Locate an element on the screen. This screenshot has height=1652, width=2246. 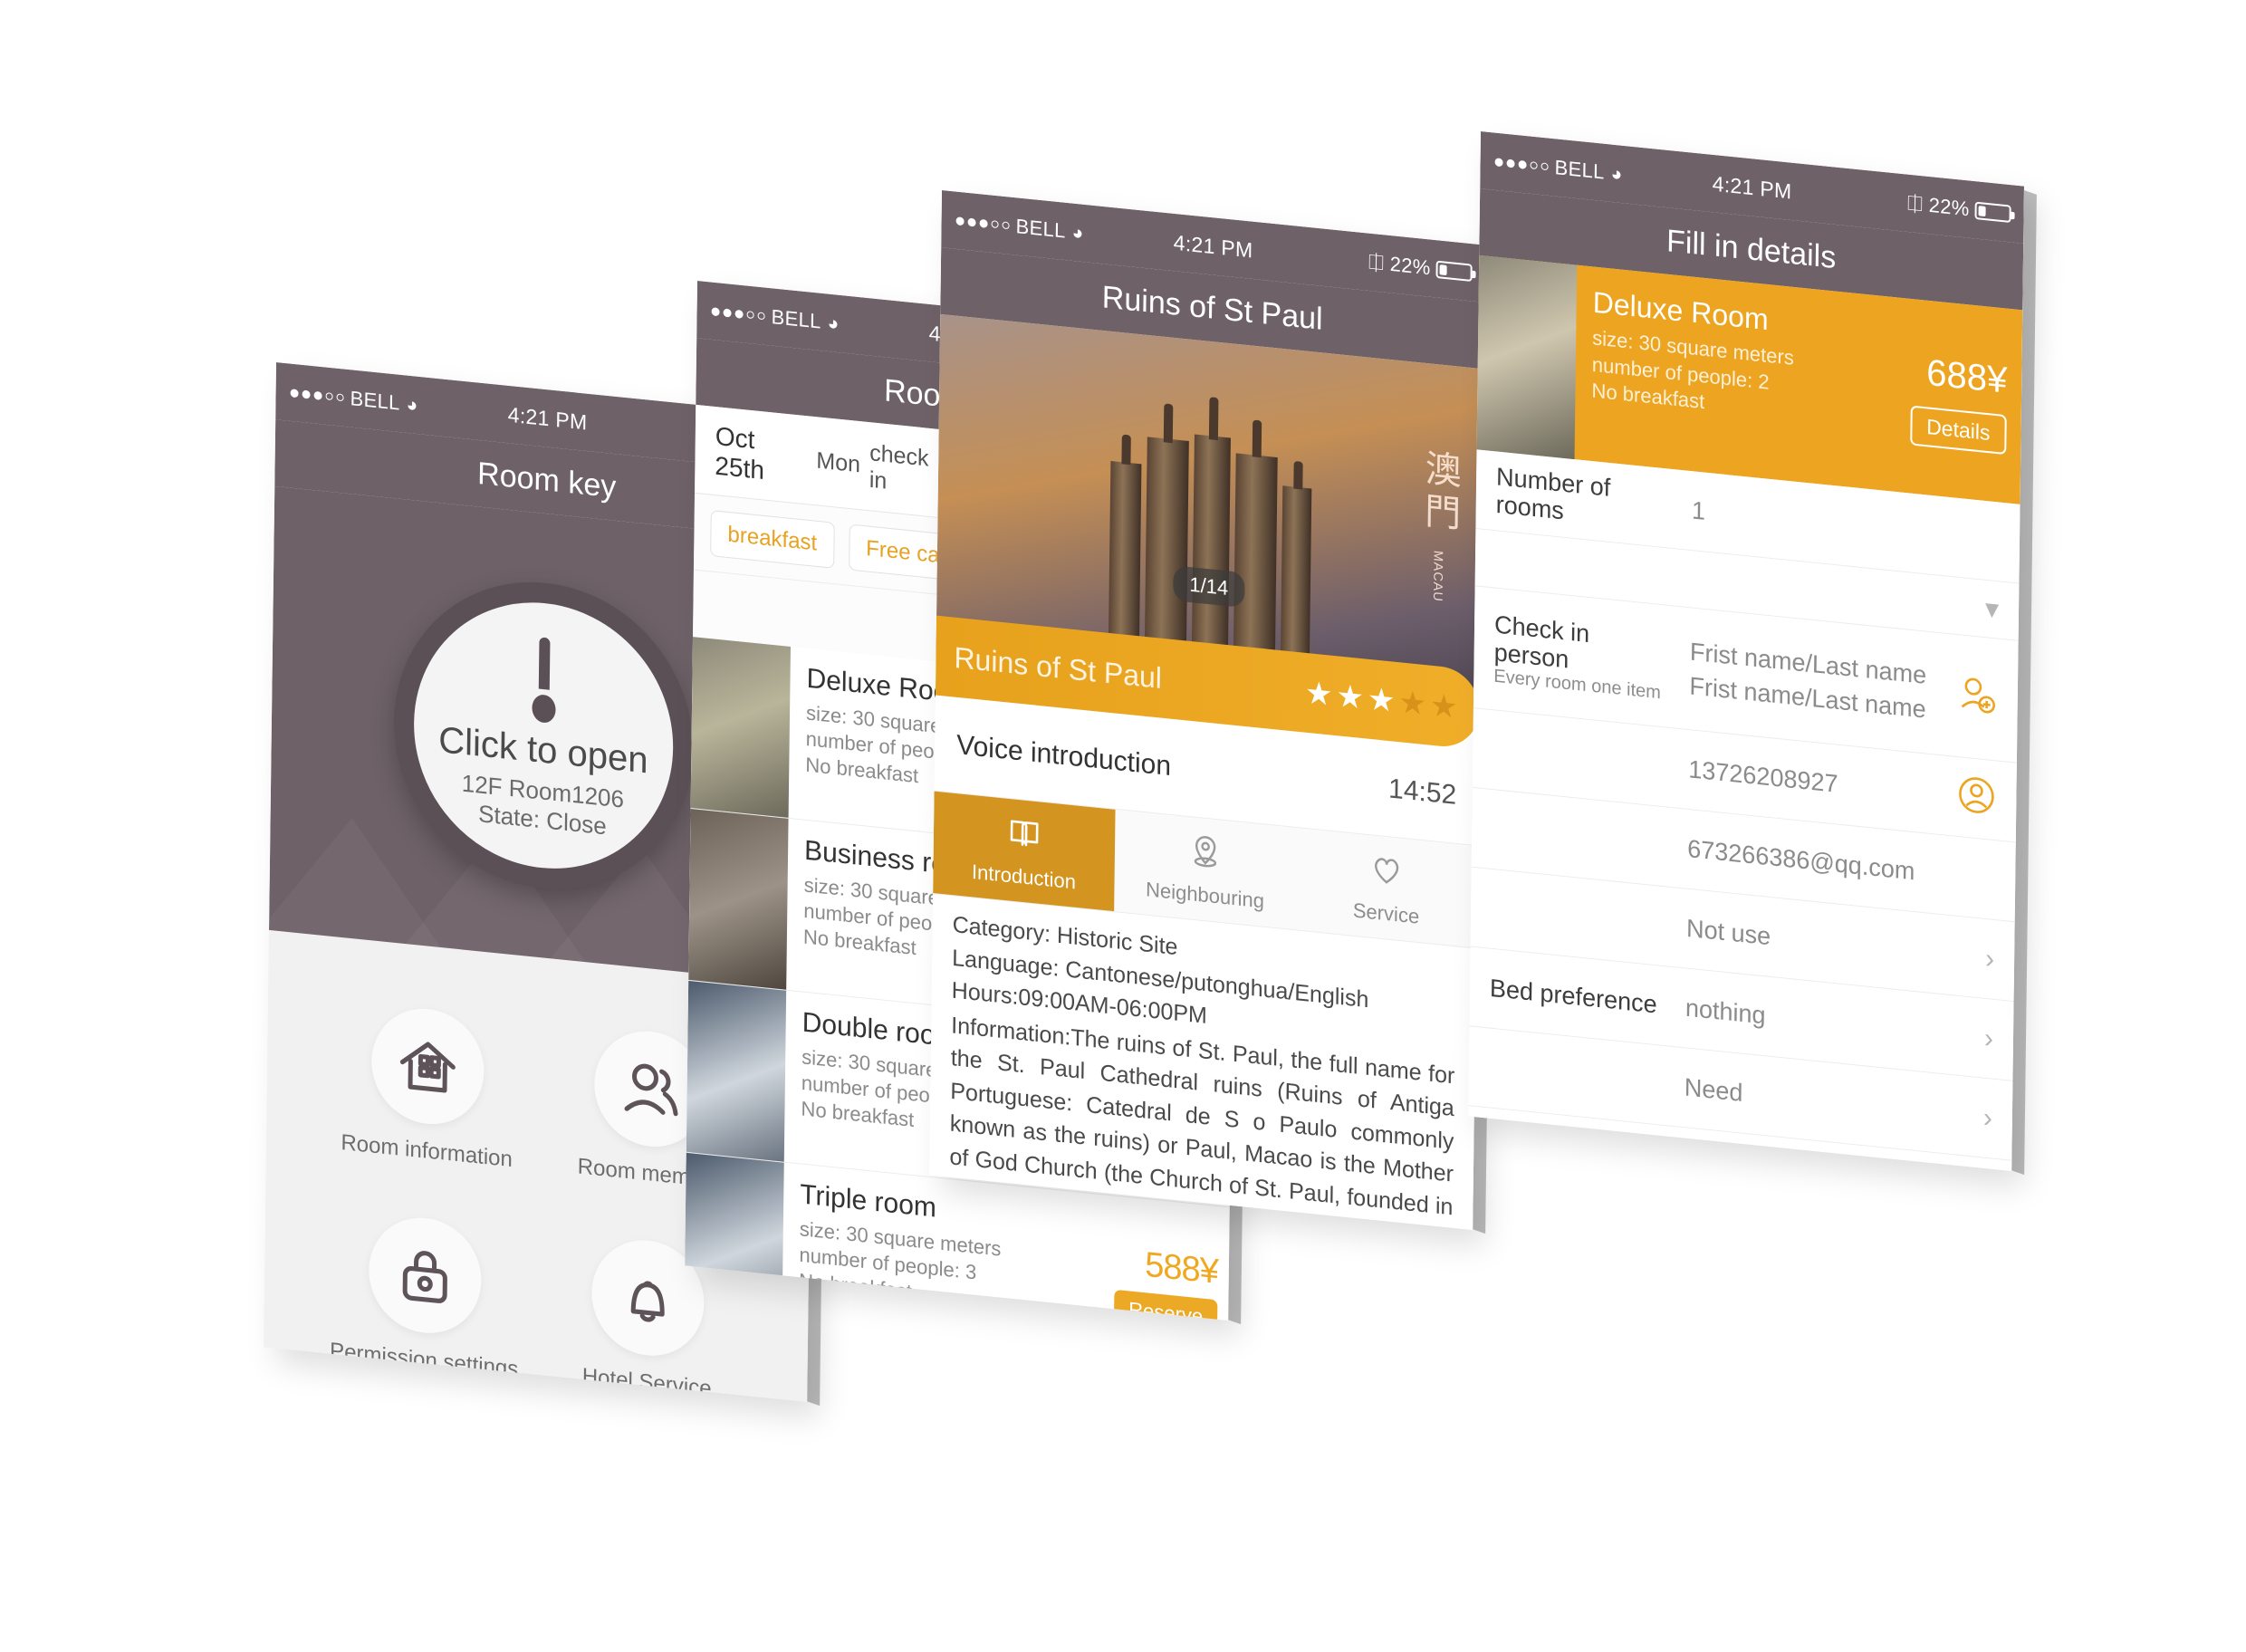
house-icon is located at coordinates (427, 1066).